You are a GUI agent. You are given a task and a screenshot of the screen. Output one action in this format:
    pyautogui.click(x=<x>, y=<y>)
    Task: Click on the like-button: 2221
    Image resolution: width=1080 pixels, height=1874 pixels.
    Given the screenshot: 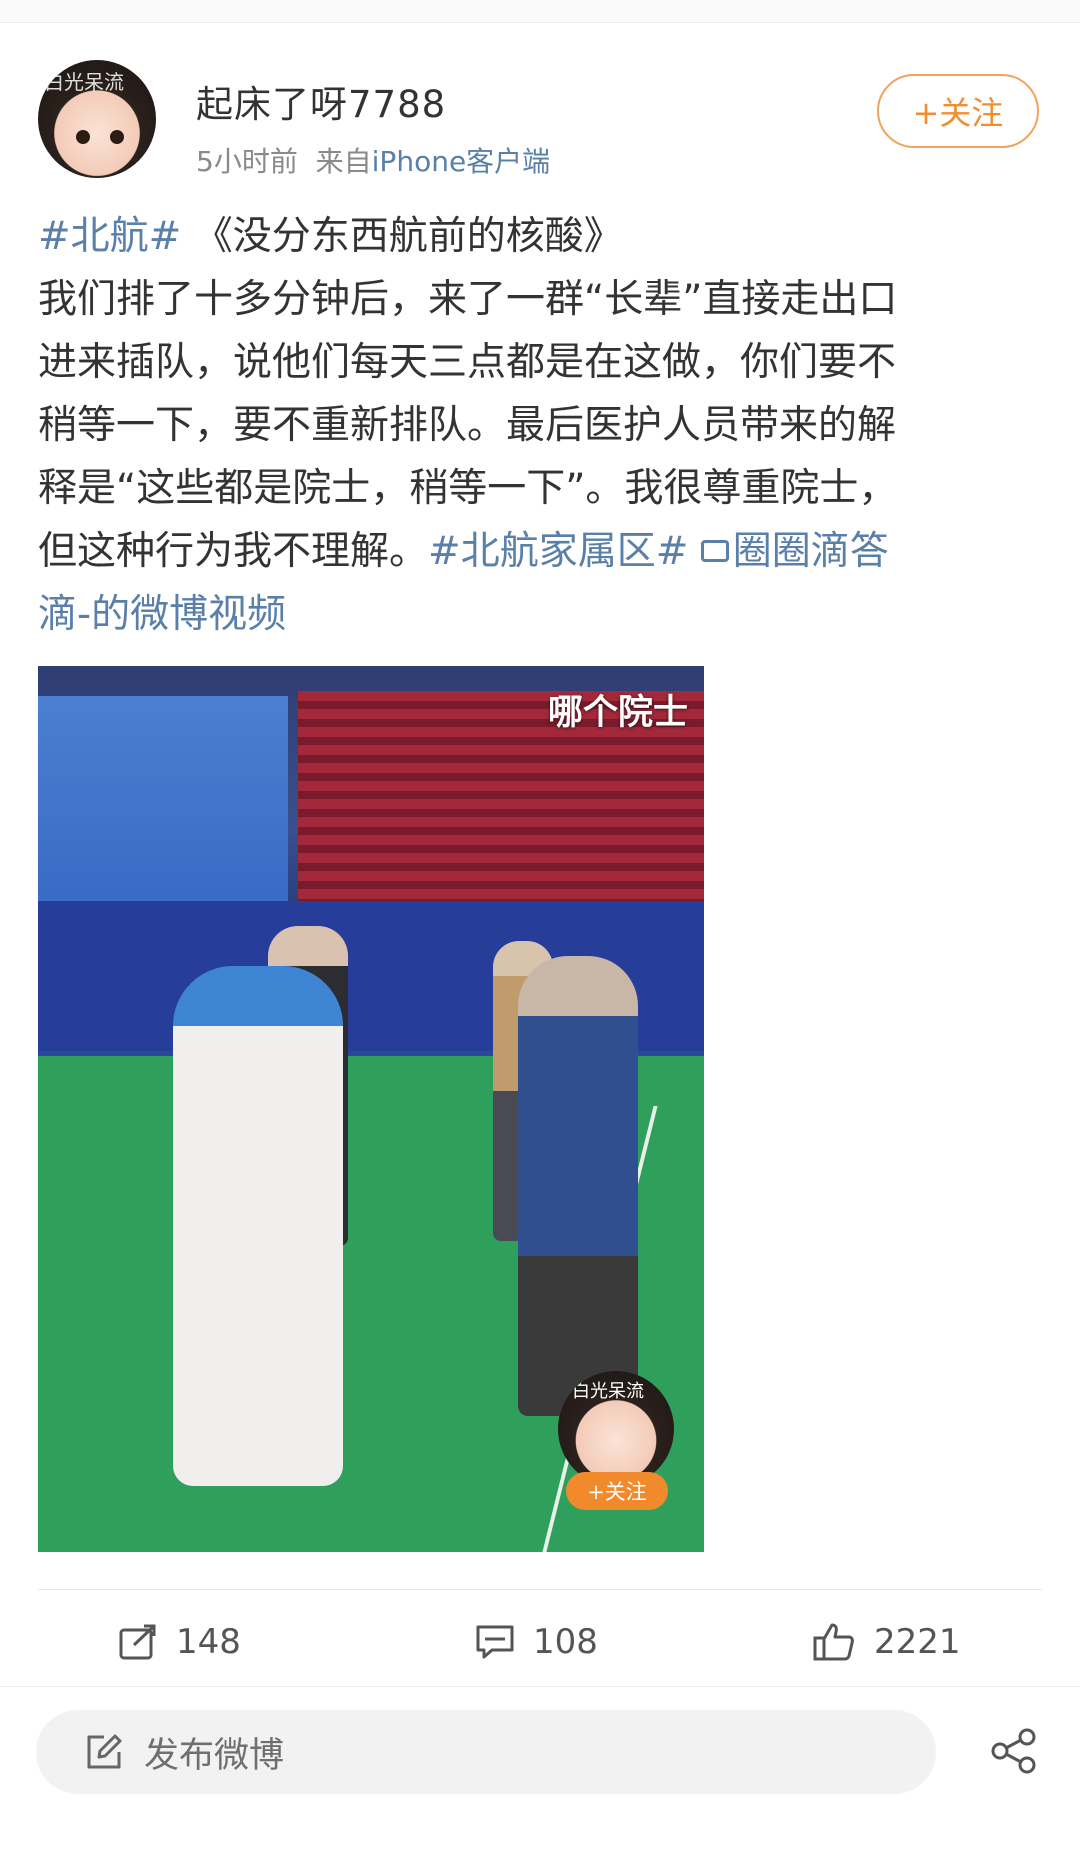 What is the action you would take?
    pyautogui.click(x=886, y=1642)
    